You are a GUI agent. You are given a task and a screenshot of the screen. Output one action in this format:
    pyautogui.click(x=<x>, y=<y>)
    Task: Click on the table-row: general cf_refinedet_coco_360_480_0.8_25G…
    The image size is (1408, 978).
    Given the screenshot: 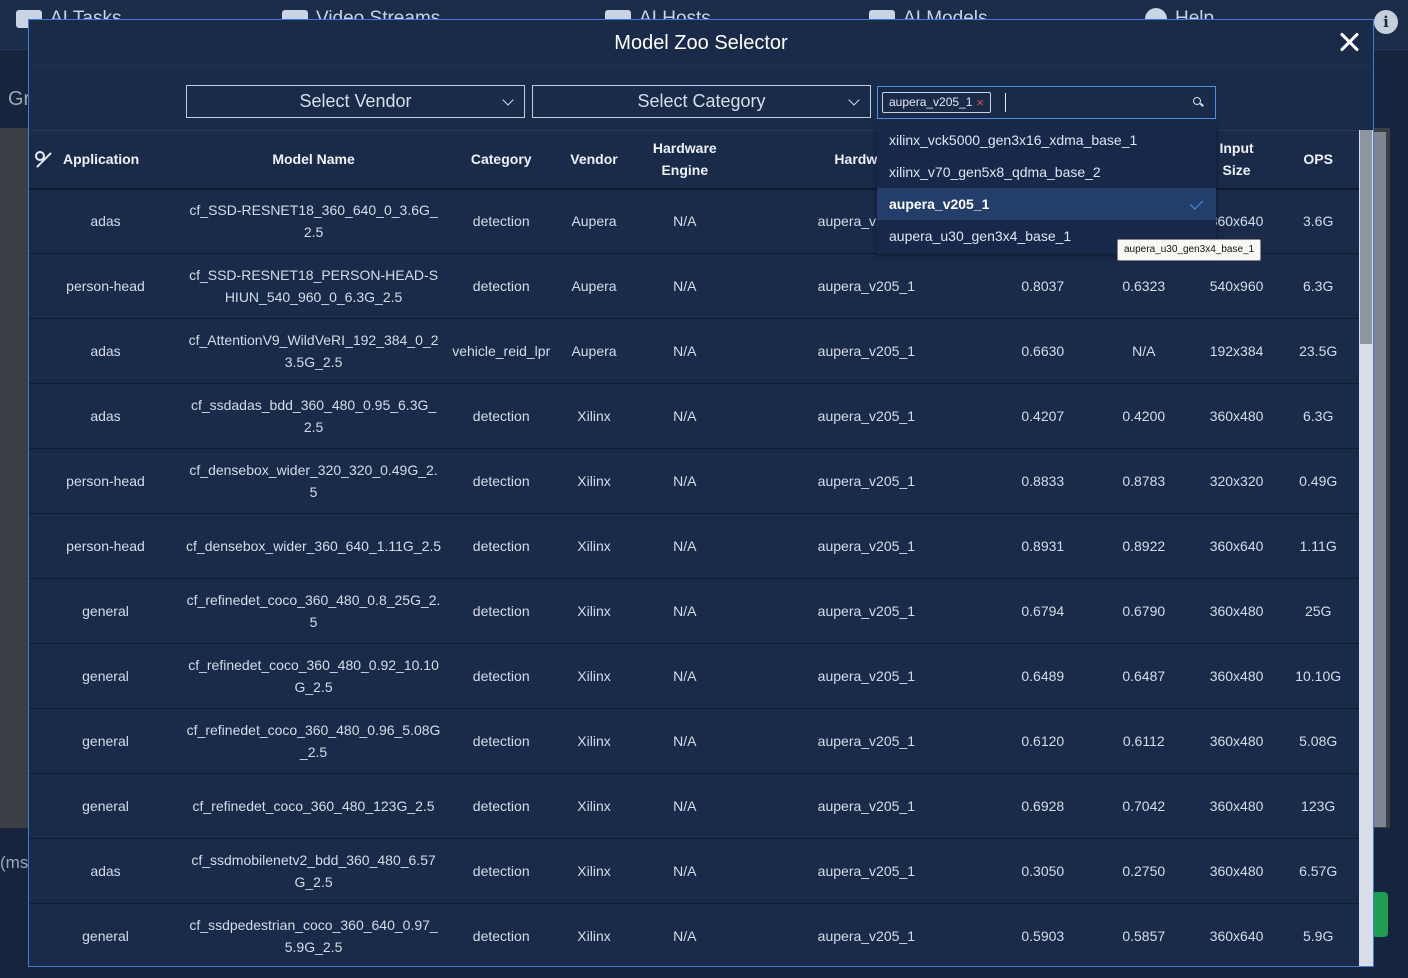 What is the action you would take?
    pyautogui.click(x=694, y=611)
    